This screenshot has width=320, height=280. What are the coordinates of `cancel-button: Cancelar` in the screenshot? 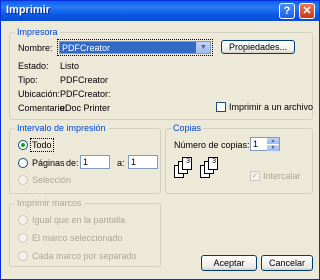 It's located at (287, 263).